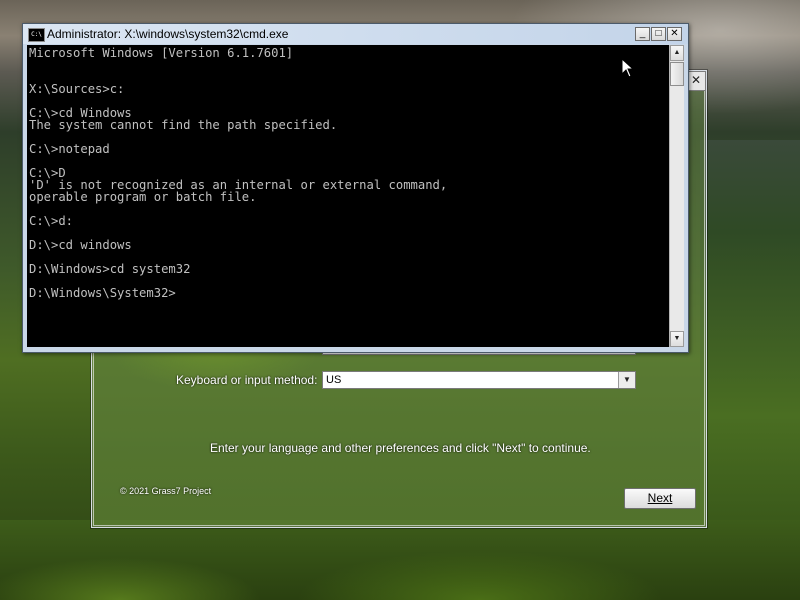  Describe the element at coordinates (642, 34) in the screenshot. I see `minimize-button: _` at that location.